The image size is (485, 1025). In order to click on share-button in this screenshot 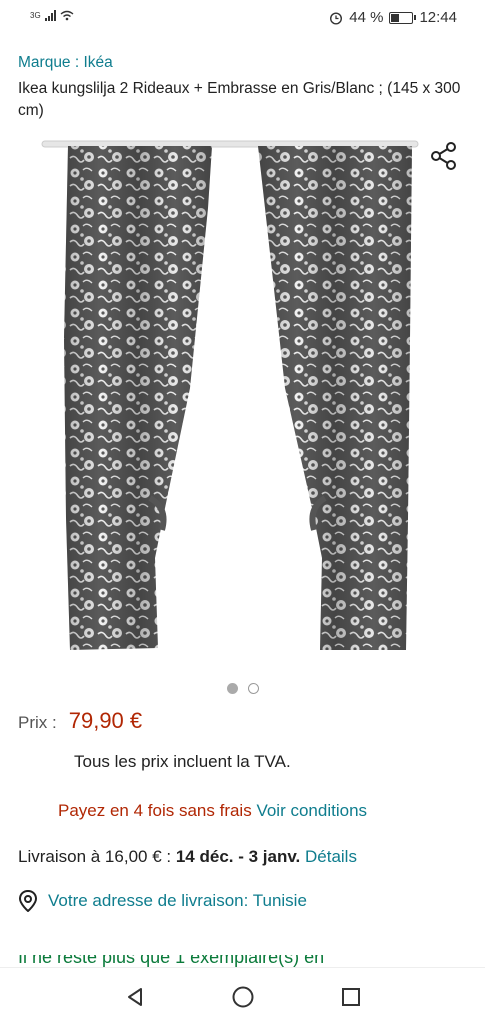, I will do `click(444, 156)`.